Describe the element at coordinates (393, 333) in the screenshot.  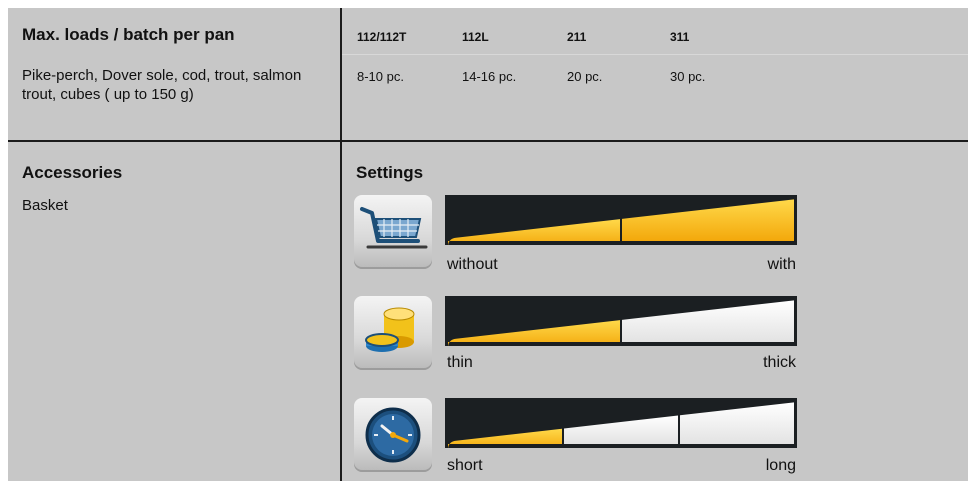
I see `thickness-icon` at that location.